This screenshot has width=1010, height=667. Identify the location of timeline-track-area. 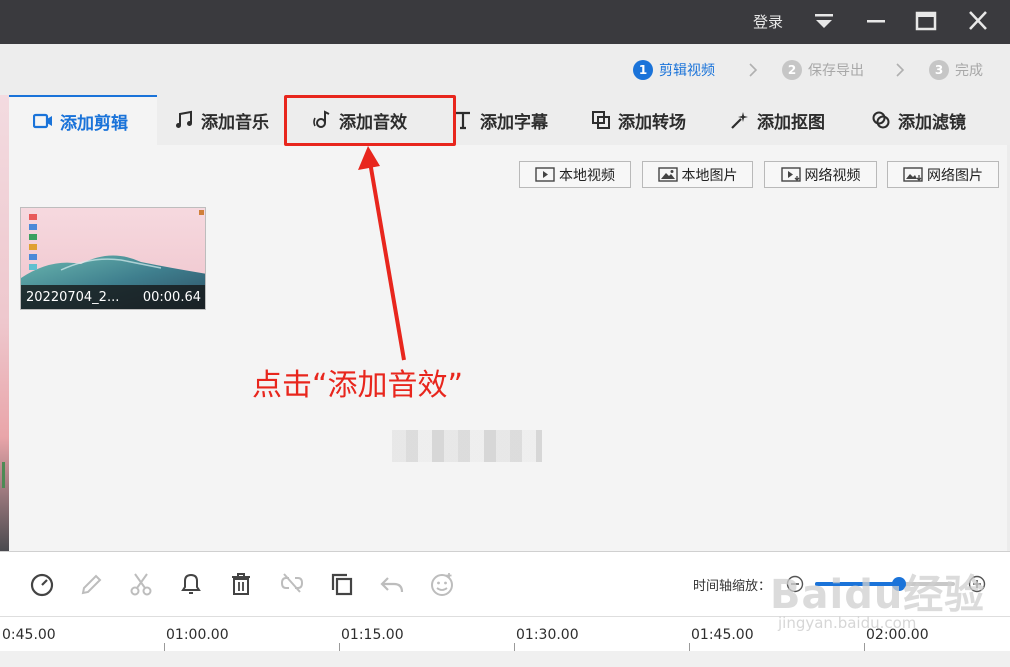
(505, 659).